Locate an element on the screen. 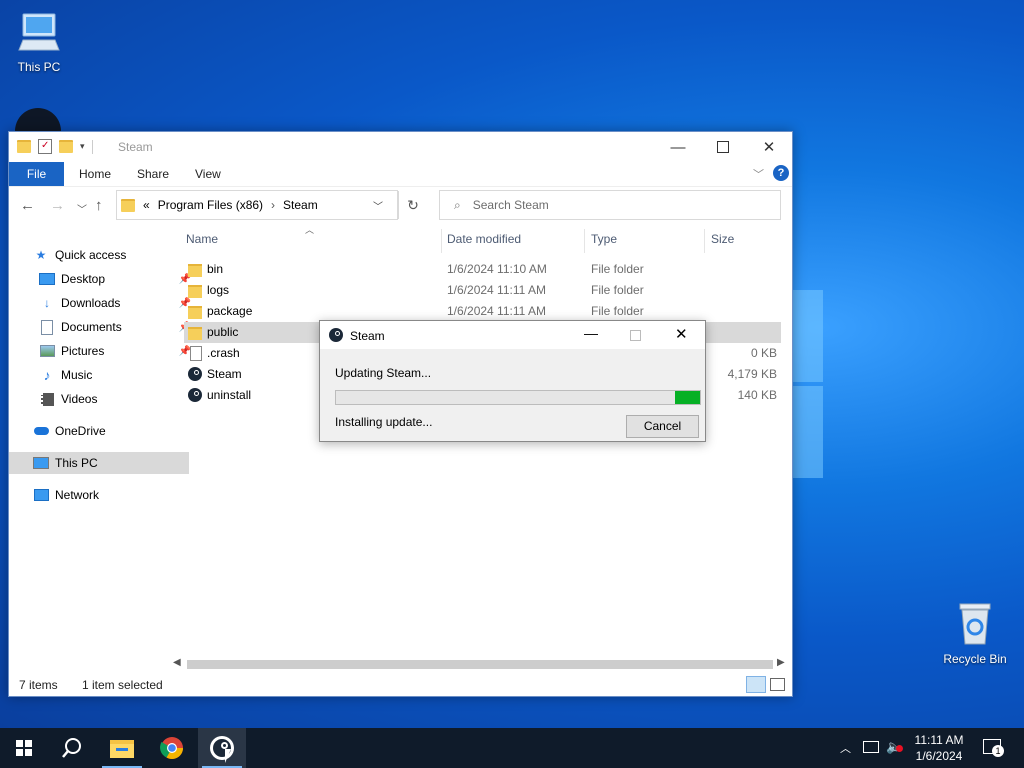  chrome-icon is located at coordinates (172, 748).